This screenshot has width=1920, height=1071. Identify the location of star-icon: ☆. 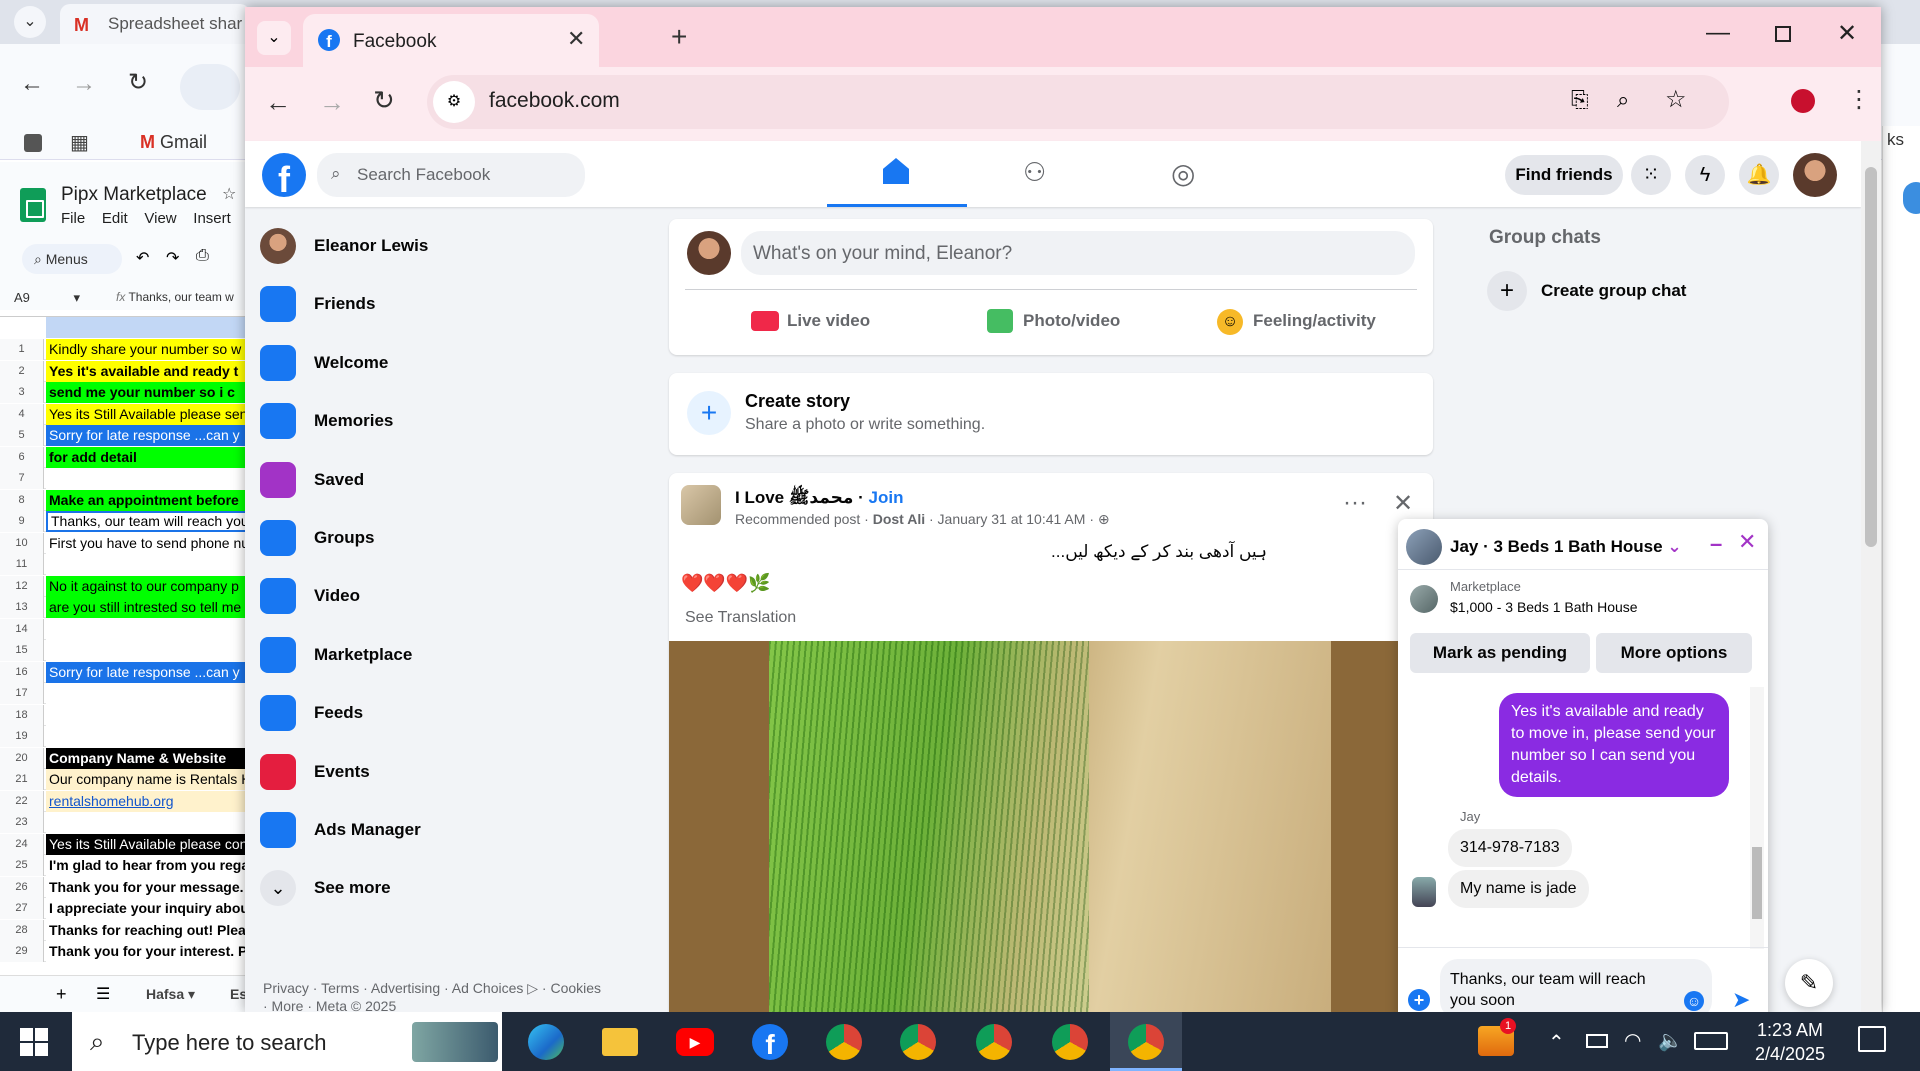
(229, 194).